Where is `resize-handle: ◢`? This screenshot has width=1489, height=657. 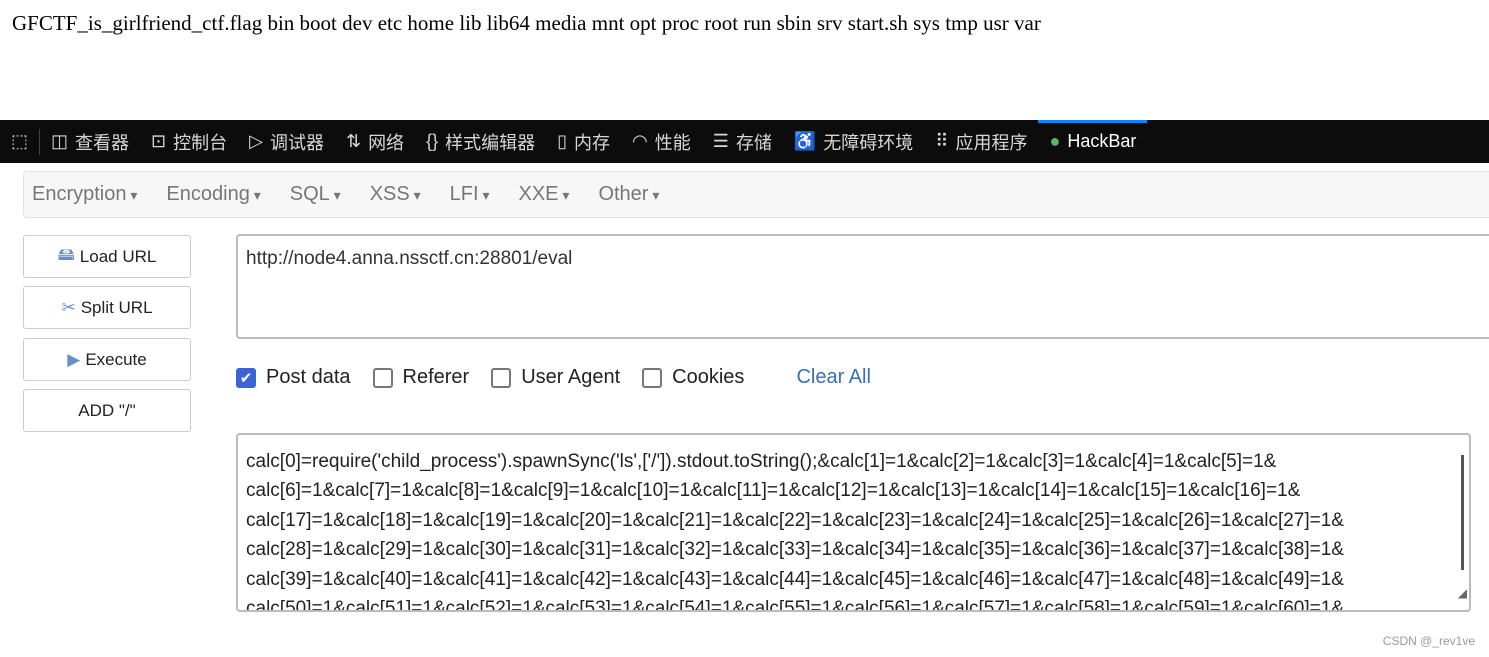 resize-handle: ◢ is located at coordinates (1462, 593).